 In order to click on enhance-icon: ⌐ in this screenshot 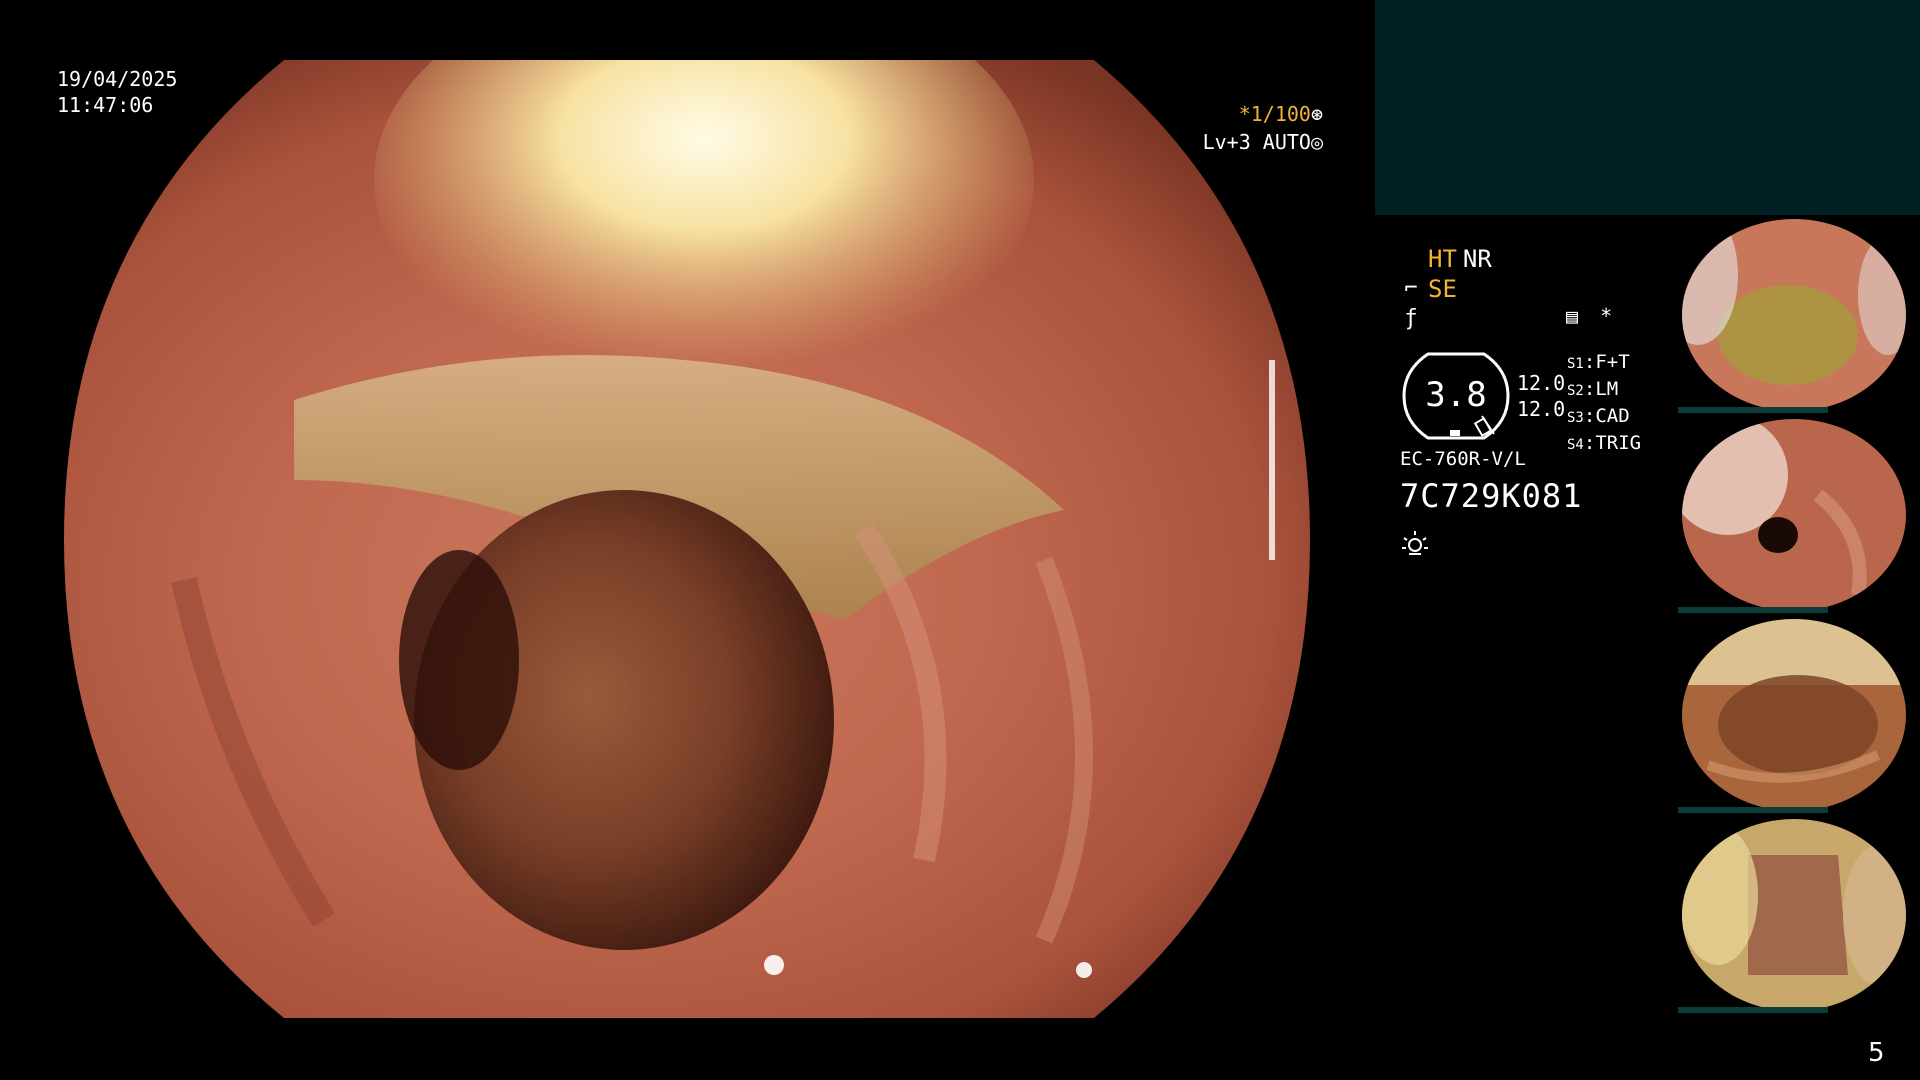, I will do `click(1411, 288)`.